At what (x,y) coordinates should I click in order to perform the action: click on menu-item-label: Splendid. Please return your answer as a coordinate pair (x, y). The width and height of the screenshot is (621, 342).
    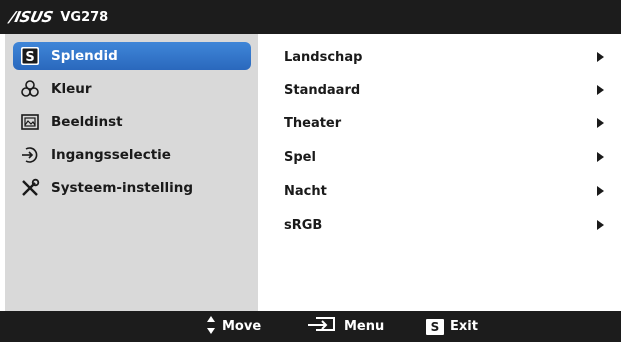
    Looking at the image, I should click on (84, 56).